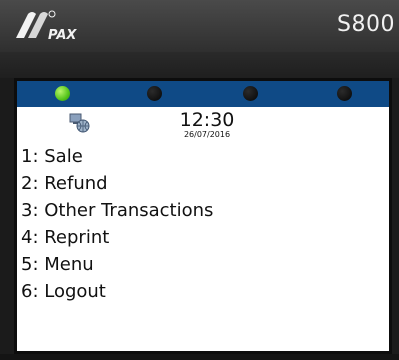 The width and height of the screenshot is (399, 360). What do you see at coordinates (366, 24) in the screenshot?
I see `device-model: S800` at bounding box center [366, 24].